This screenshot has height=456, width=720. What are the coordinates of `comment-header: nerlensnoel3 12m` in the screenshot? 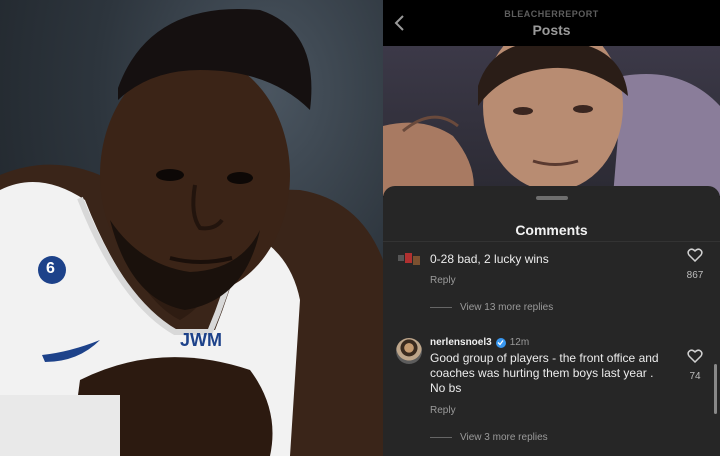 It's located at (479, 342).